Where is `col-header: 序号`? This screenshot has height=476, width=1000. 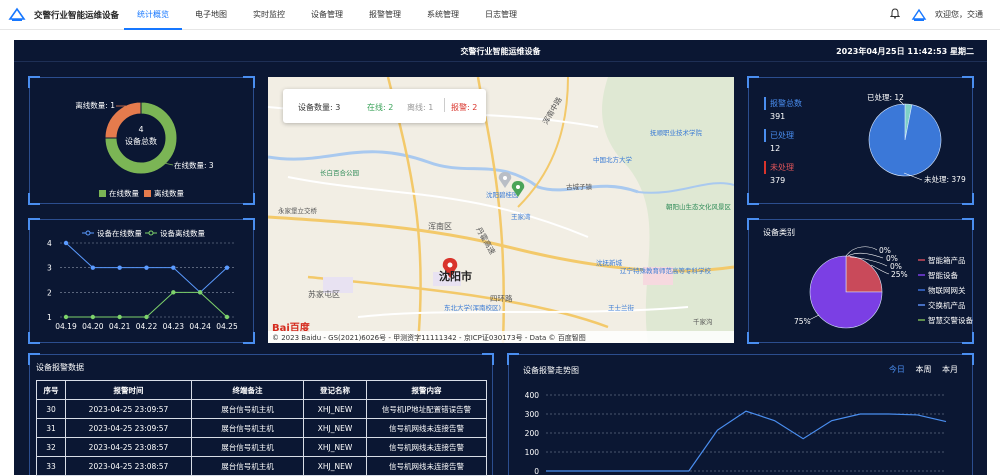 col-header: 序号 is located at coordinates (51, 390).